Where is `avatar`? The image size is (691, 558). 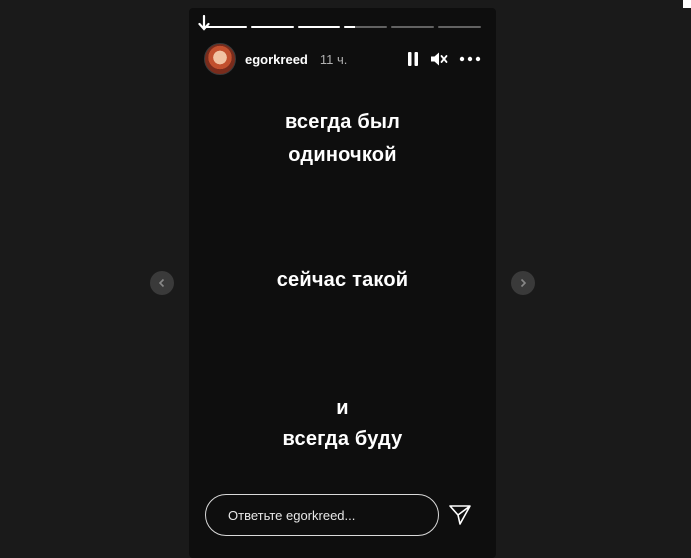
avatar is located at coordinates (220, 59).